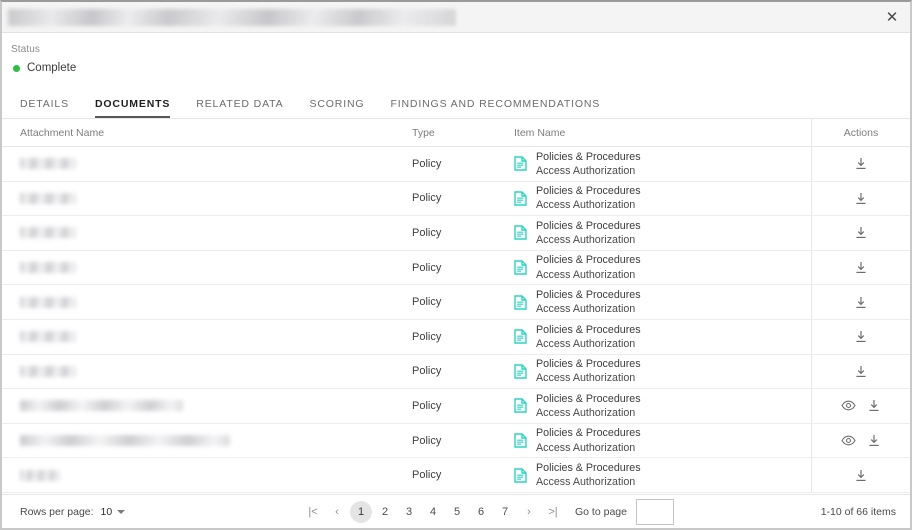 The height and width of the screenshot is (530, 912). Describe the element at coordinates (336, 108) in the screenshot. I see `tab-scoring: SCORING` at that location.